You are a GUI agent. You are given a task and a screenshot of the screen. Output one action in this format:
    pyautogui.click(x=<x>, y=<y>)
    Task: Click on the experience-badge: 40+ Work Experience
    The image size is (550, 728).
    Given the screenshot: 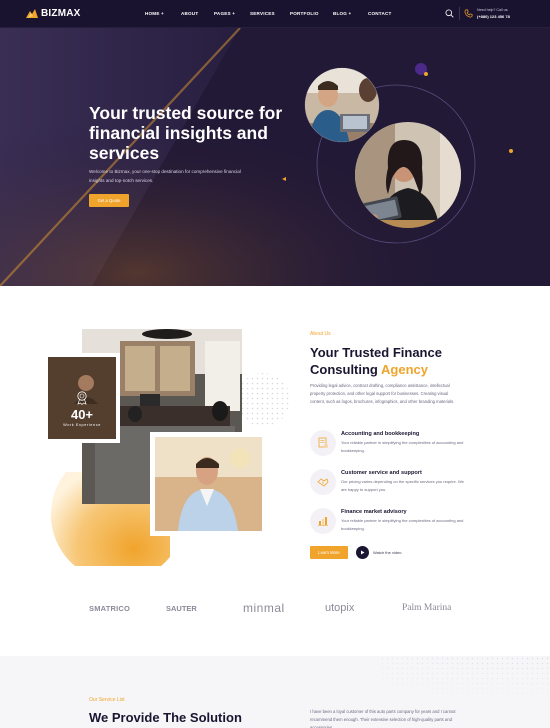 What is the action you would take?
    pyautogui.click(x=82, y=398)
    